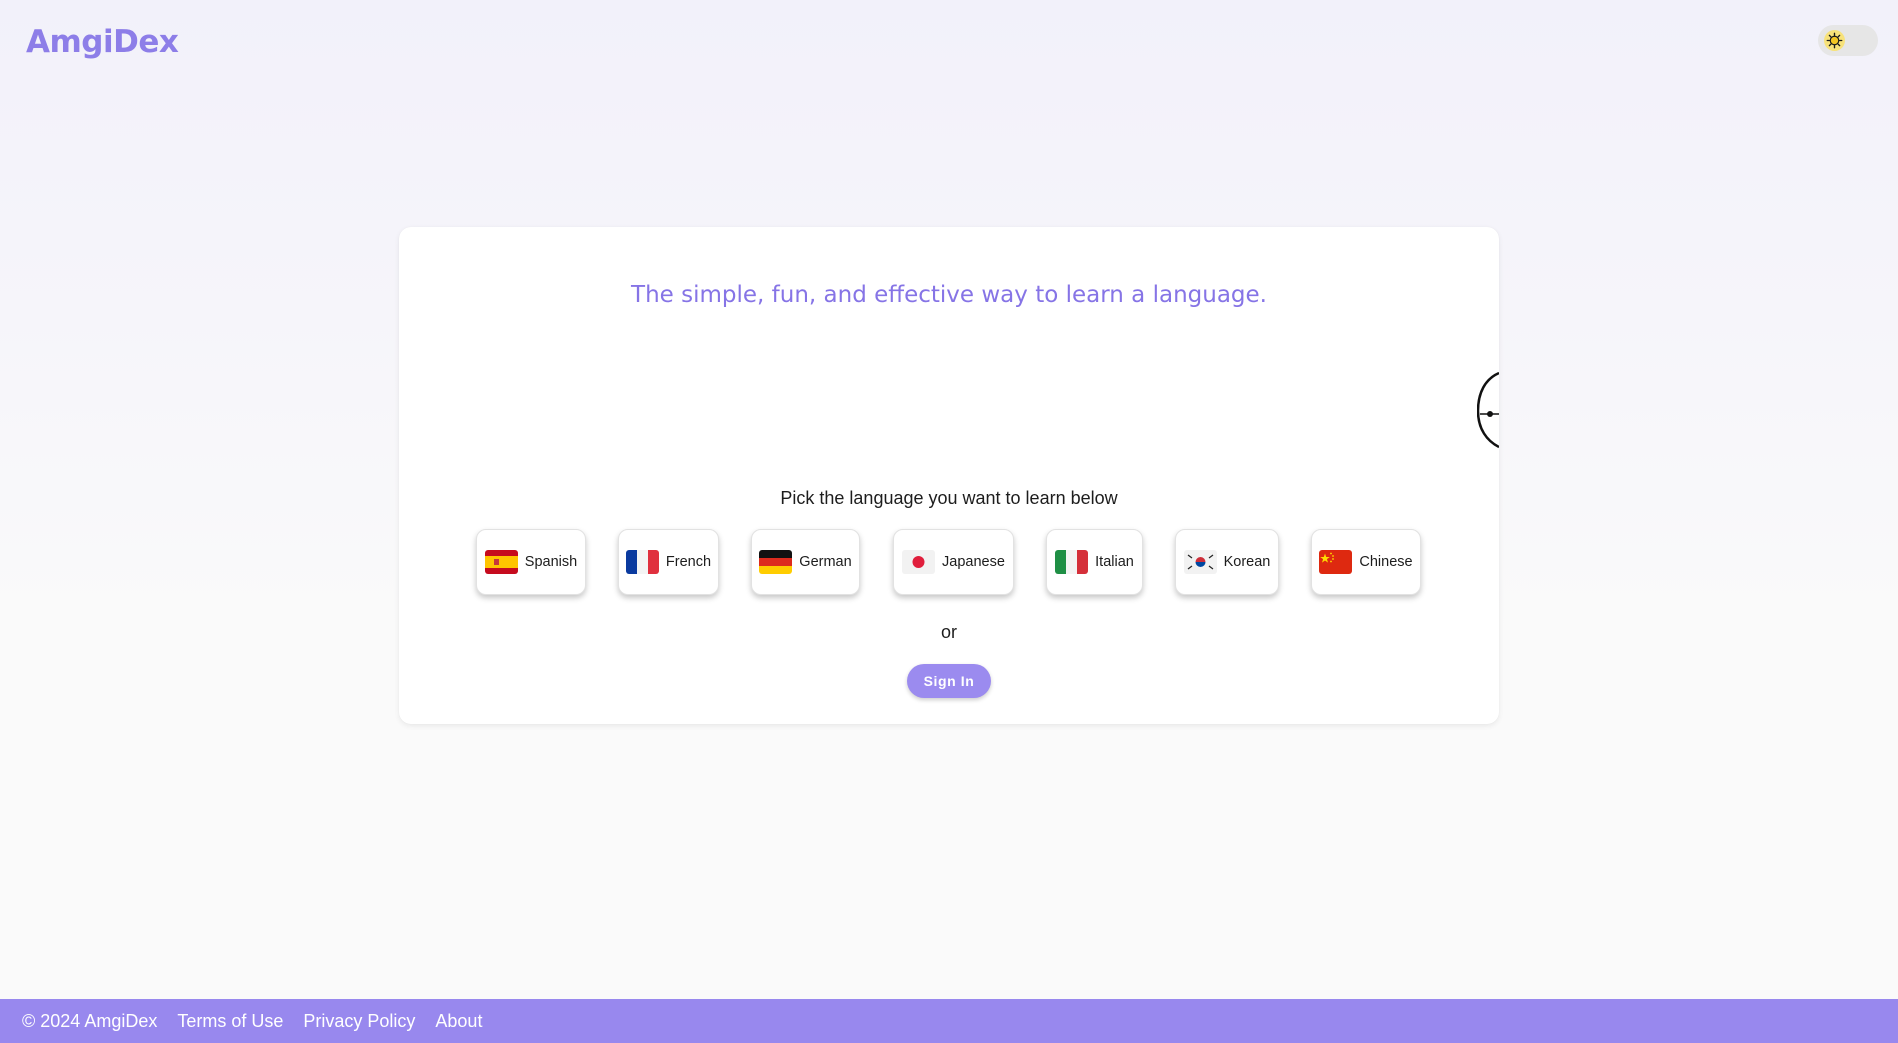 The height and width of the screenshot is (1043, 1898). I want to click on language-label: Chinese, so click(1386, 562).